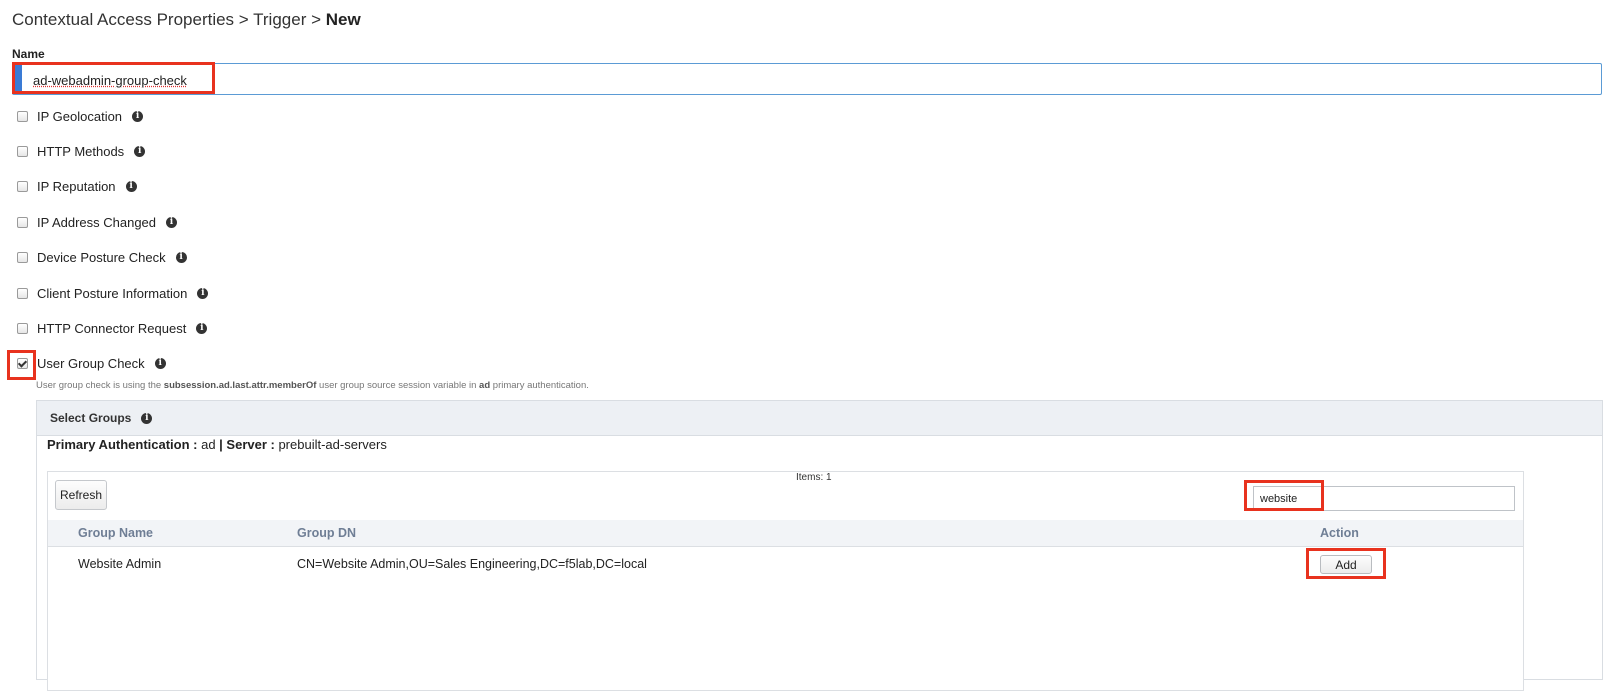 Image resolution: width=1618 pixels, height=691 pixels. Describe the element at coordinates (115, 533) in the screenshot. I see `column-header-group-name: Group Name` at that location.